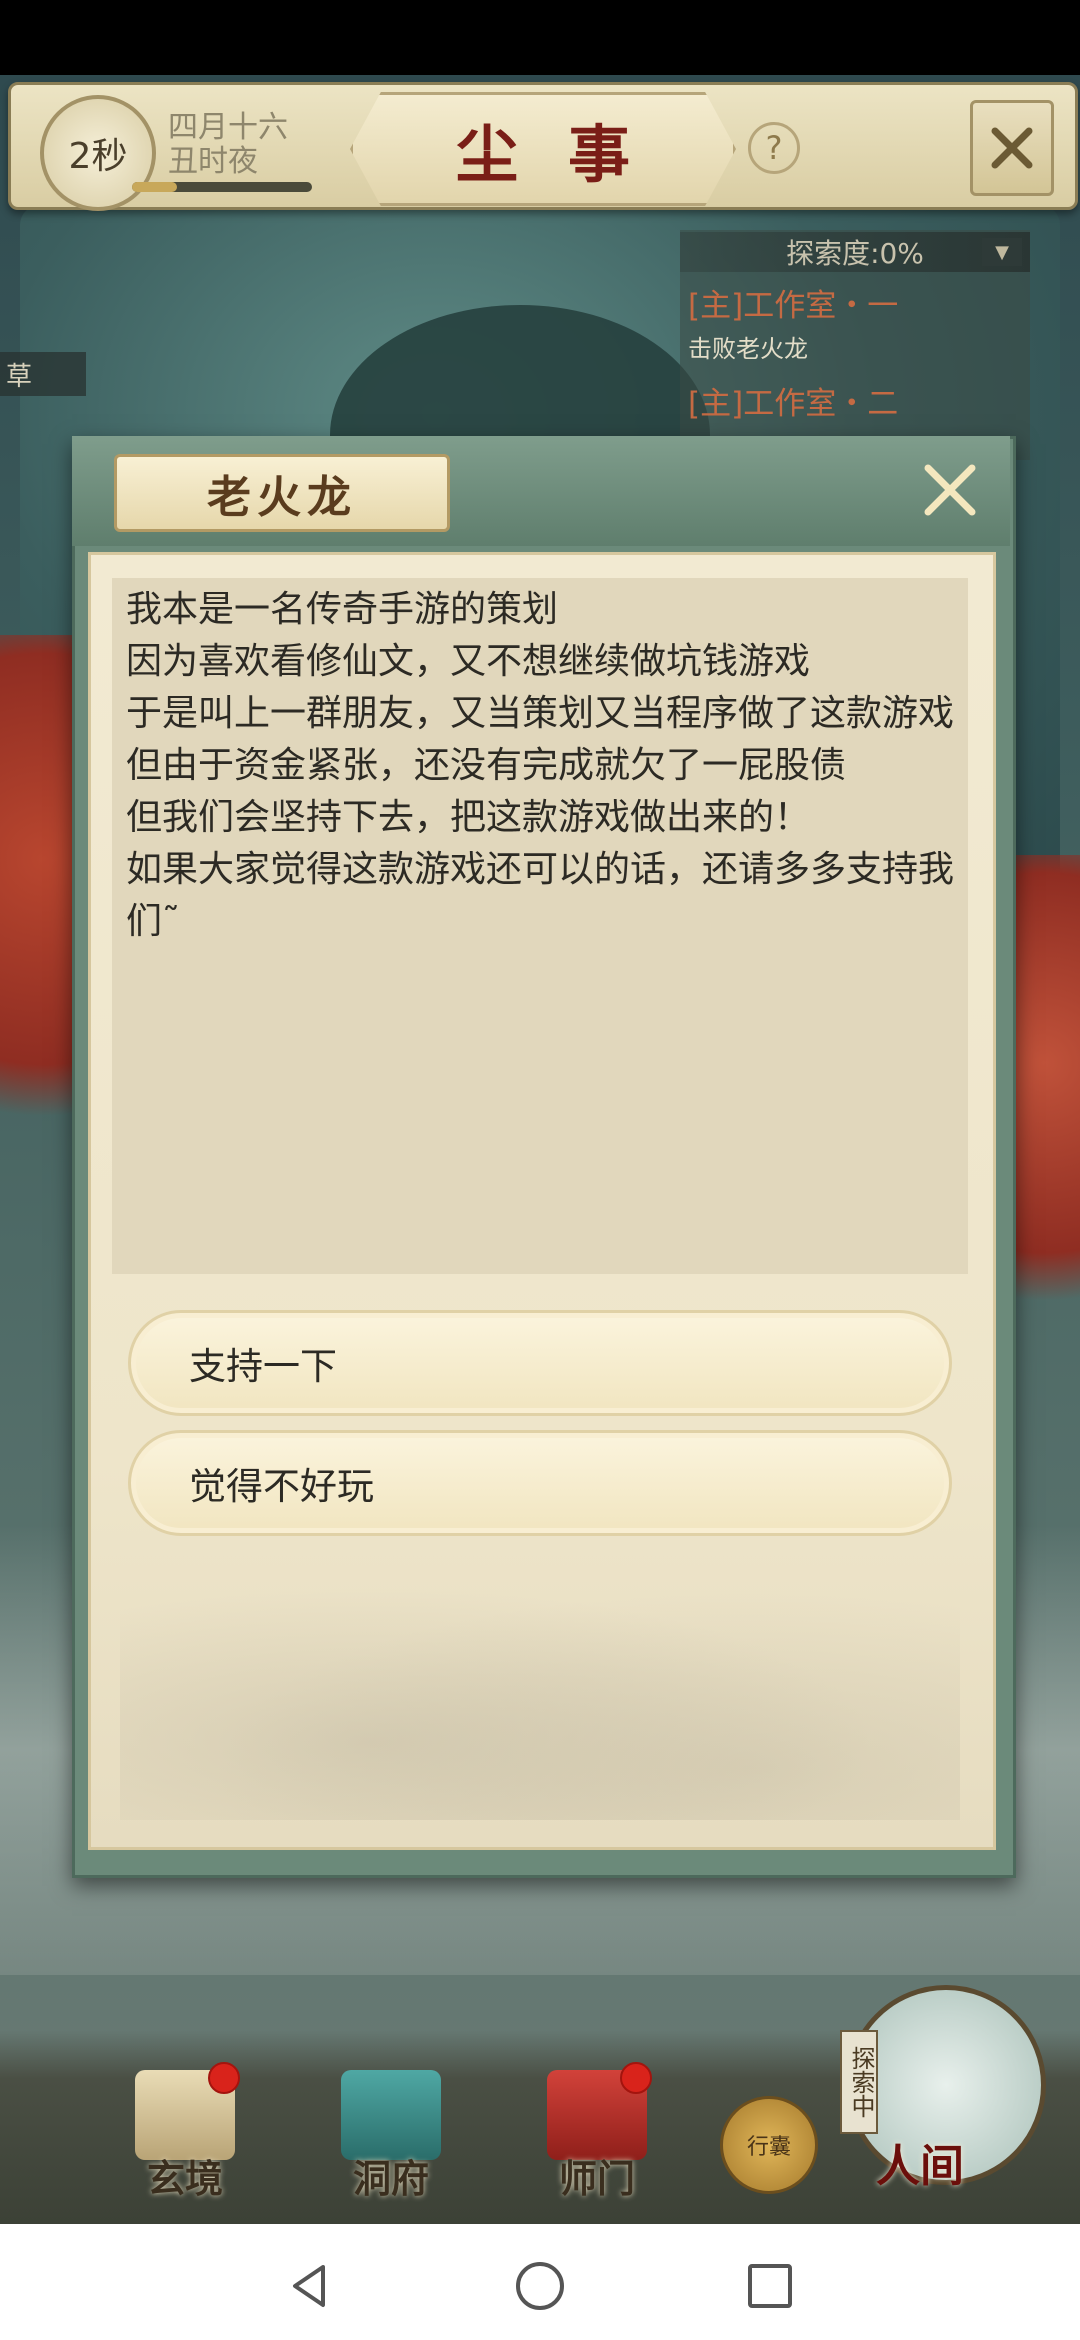  Describe the element at coordinates (768, 2147) in the screenshot. I see `bag-label: 行囊` at that location.